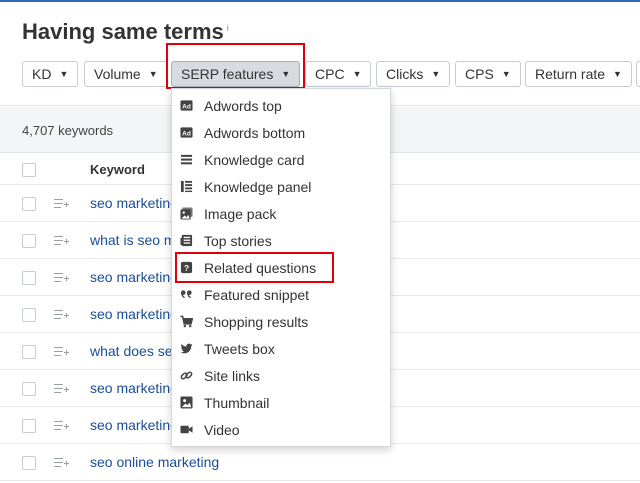 This screenshot has height=483, width=640. I want to click on menu-item-label: Site links, so click(232, 375).